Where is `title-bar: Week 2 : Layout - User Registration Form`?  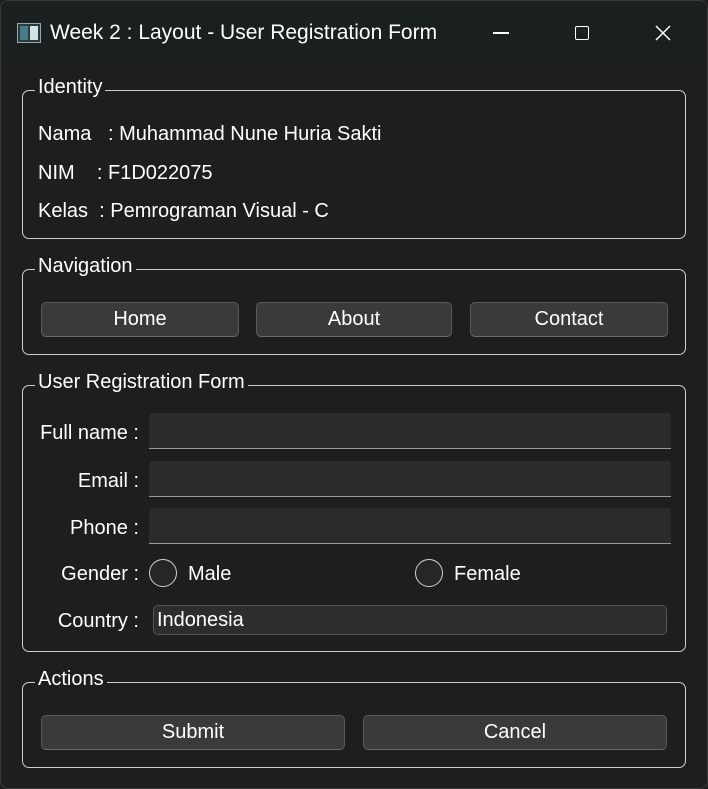
title-bar: Week 2 : Layout - User Registration Form is located at coordinates (354, 32).